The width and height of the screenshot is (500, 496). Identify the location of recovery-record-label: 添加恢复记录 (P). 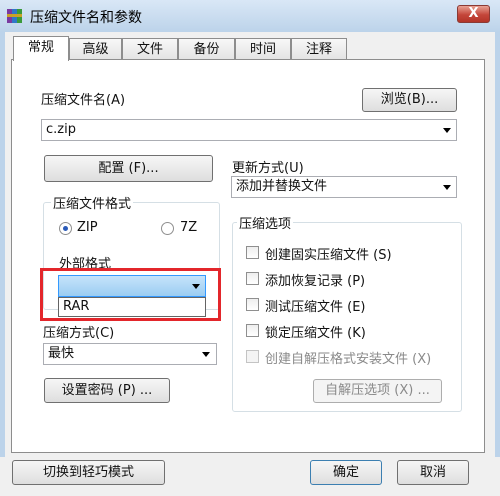
(315, 281).